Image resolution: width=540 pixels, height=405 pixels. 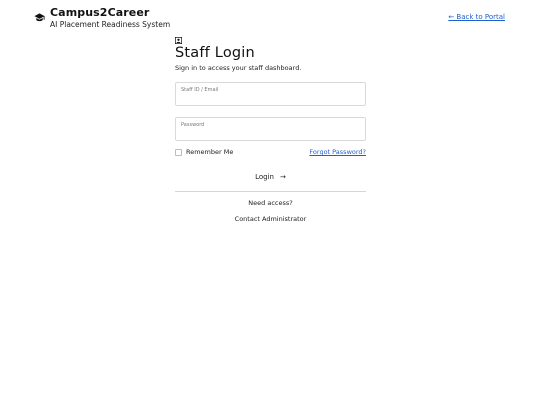 What do you see at coordinates (210, 152) in the screenshot?
I see `remember-me-label: Remember Me` at bounding box center [210, 152].